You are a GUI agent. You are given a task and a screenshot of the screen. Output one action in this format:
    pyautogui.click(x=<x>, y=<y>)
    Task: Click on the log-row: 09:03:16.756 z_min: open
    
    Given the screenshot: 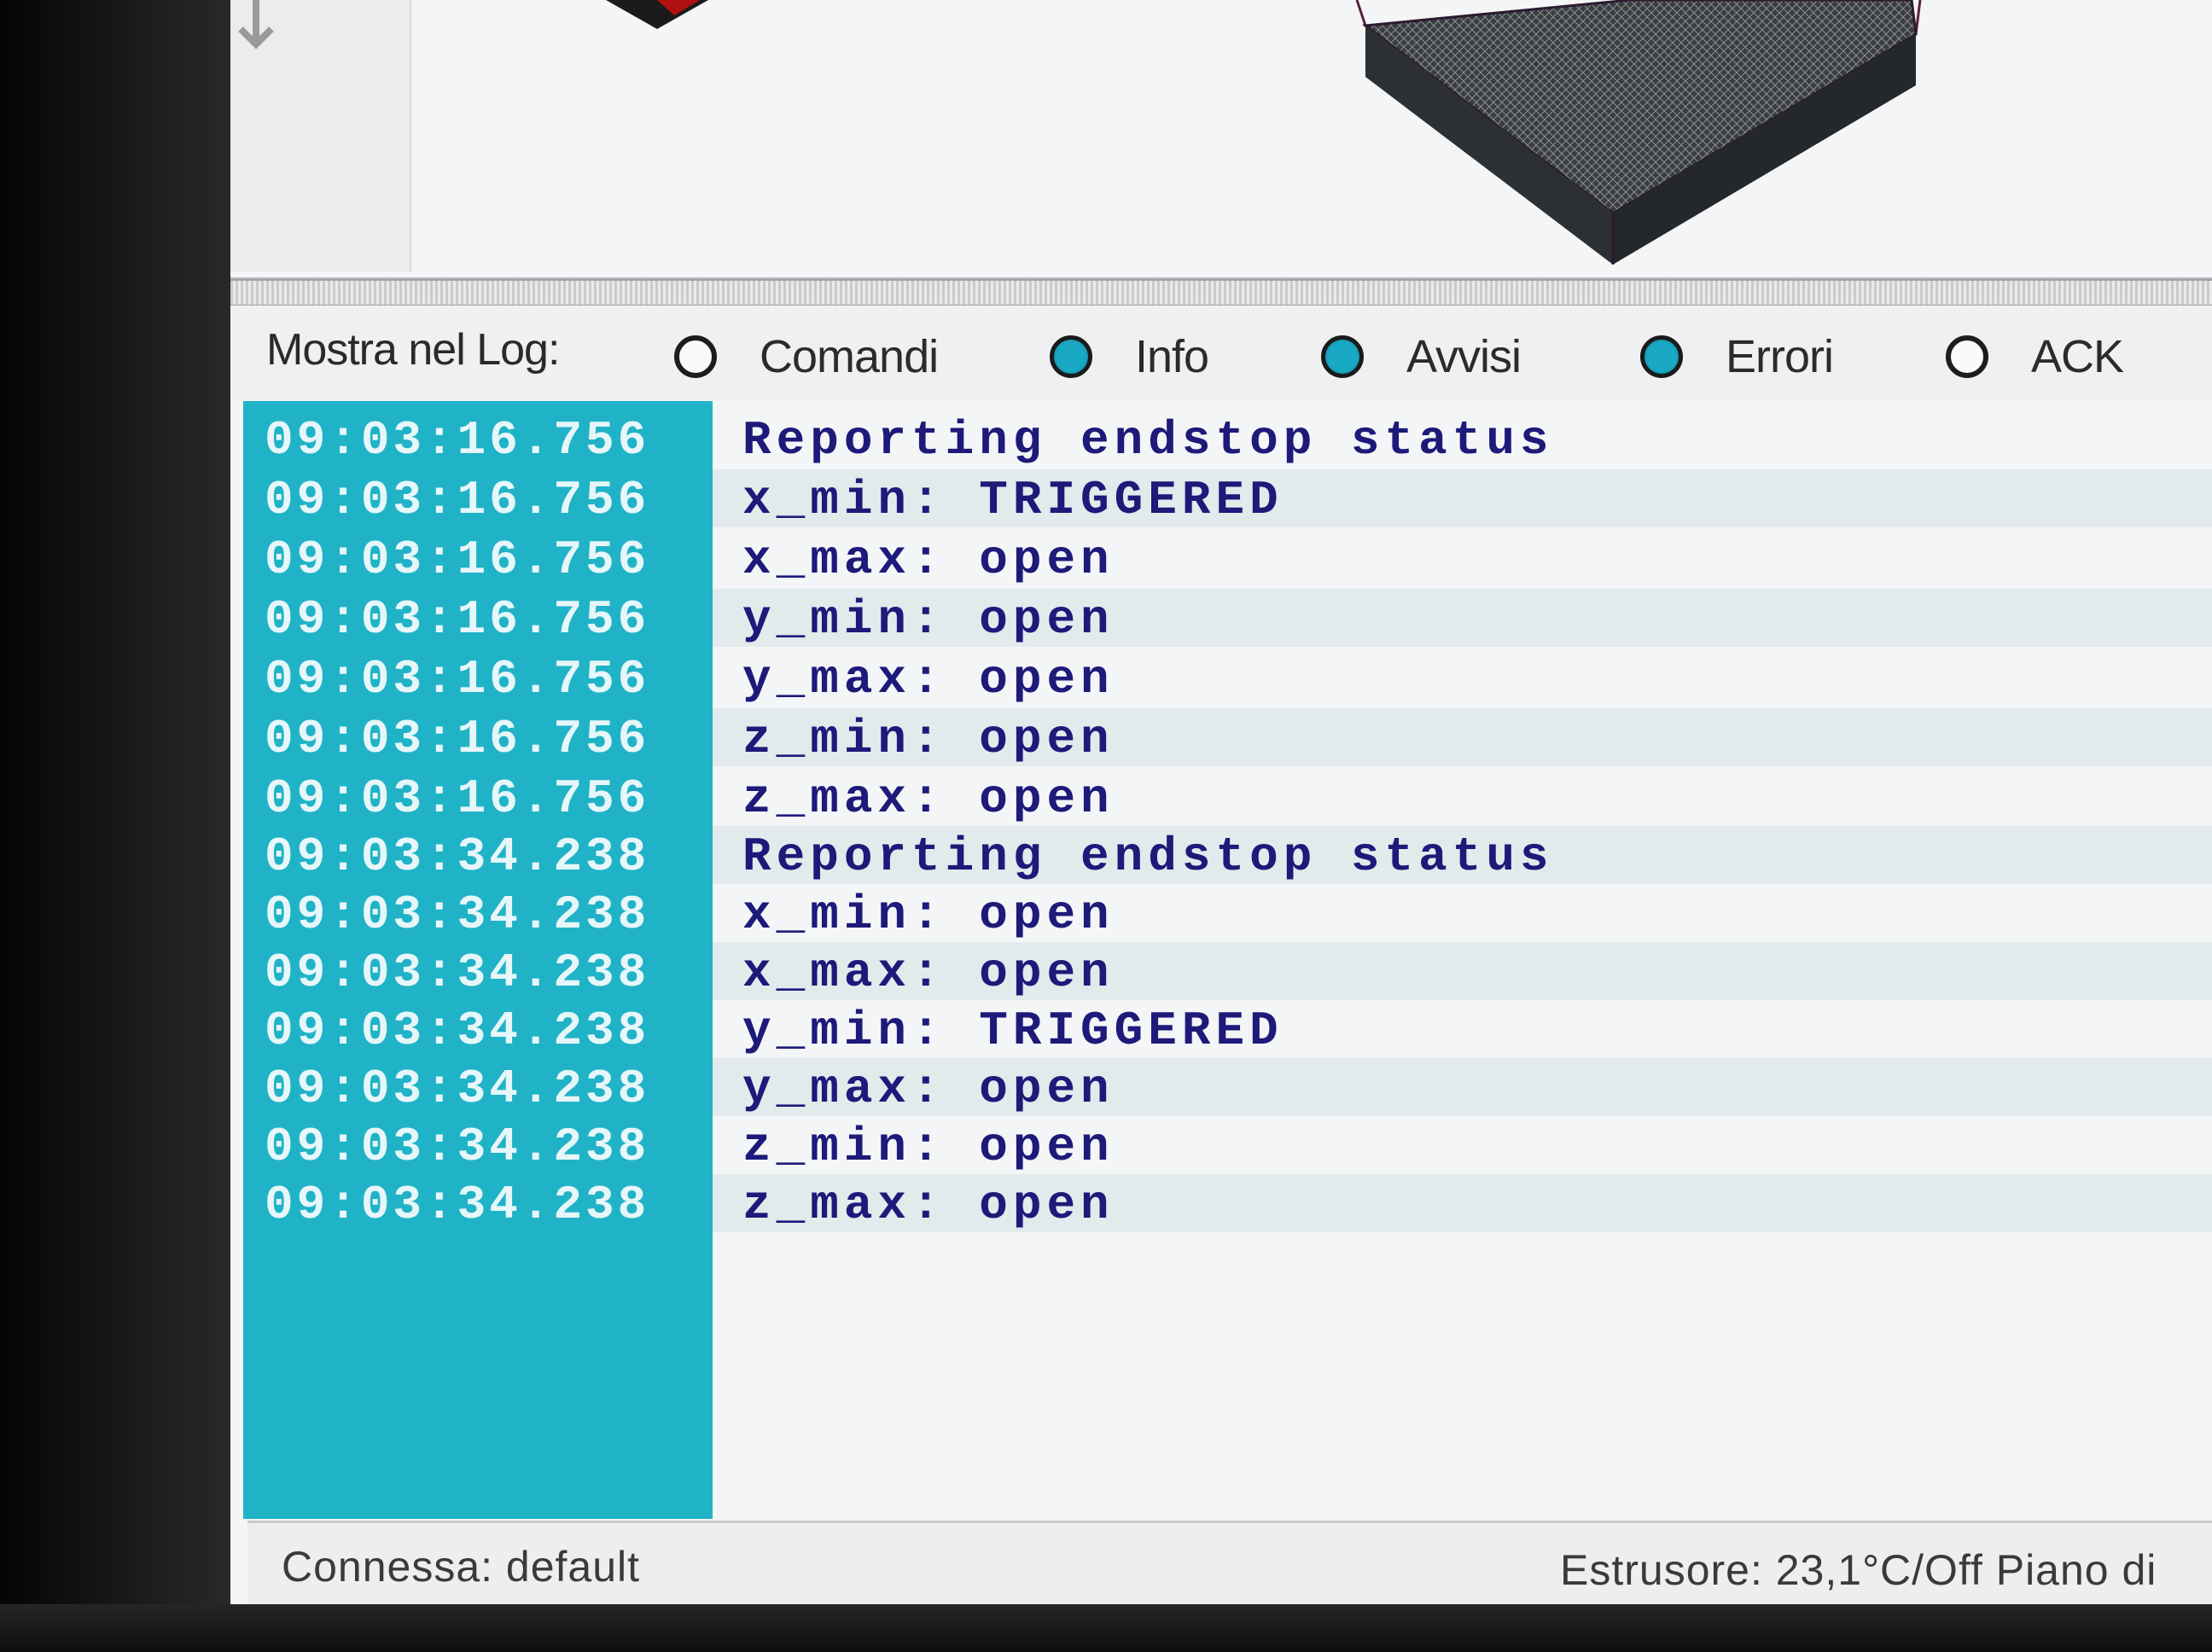 What is the action you would take?
    pyautogui.click(x=1221, y=737)
    